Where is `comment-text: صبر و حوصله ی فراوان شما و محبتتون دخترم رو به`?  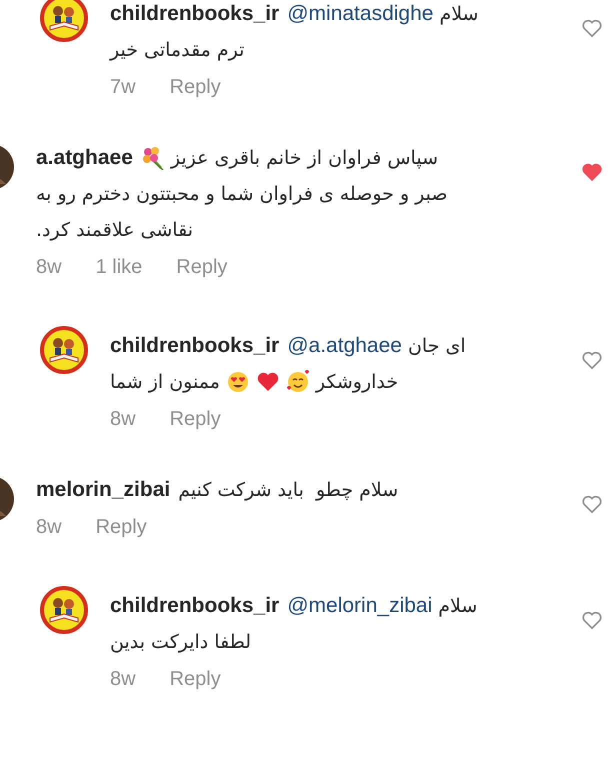 comment-text: صبر و حوصله ی فراوان شما و محبتتون دخترم رو به is located at coordinates (242, 194).